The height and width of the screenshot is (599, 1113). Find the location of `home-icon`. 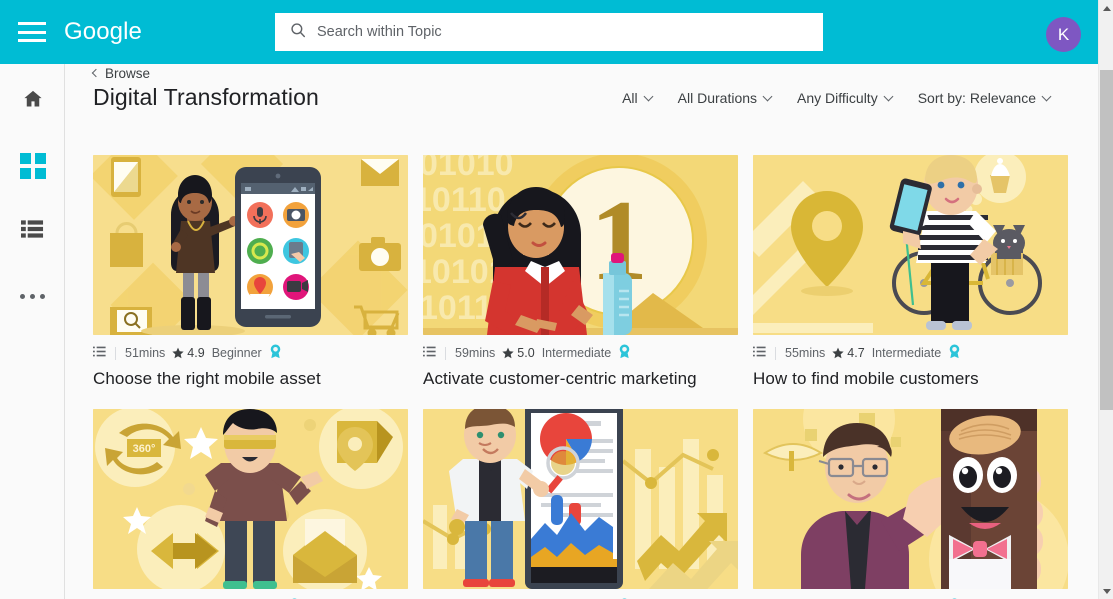

home-icon is located at coordinates (33, 101).